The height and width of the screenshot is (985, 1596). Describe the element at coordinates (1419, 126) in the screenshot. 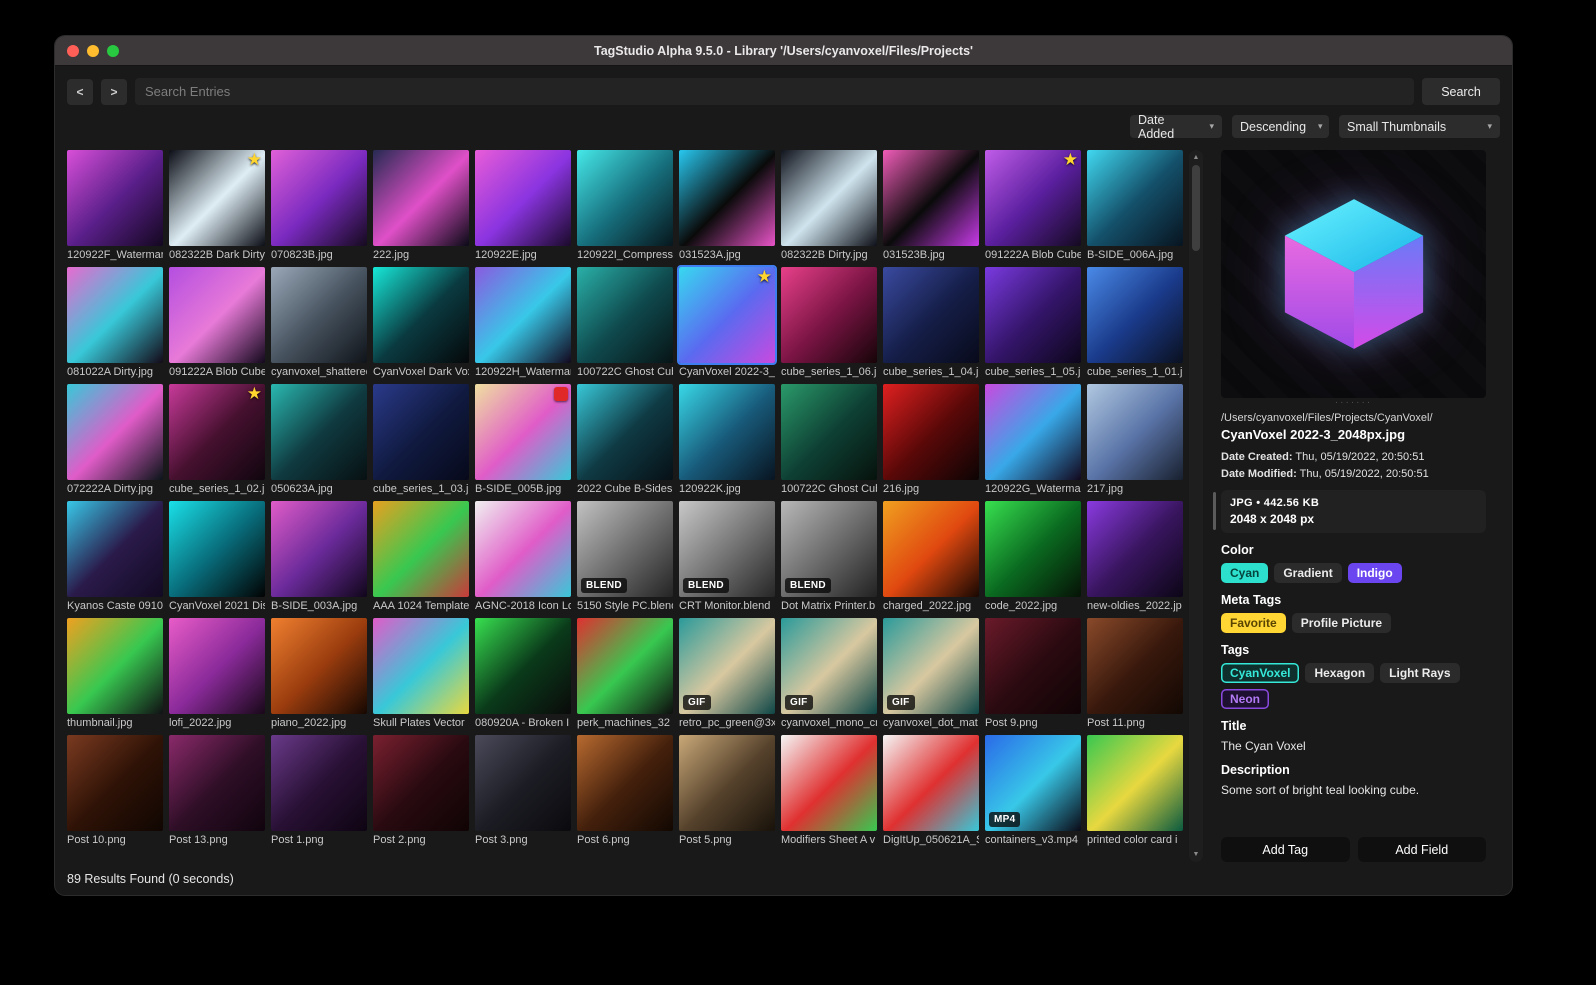

I see `thumbnail-size-dropdown: Small Thumbnails ▾` at that location.